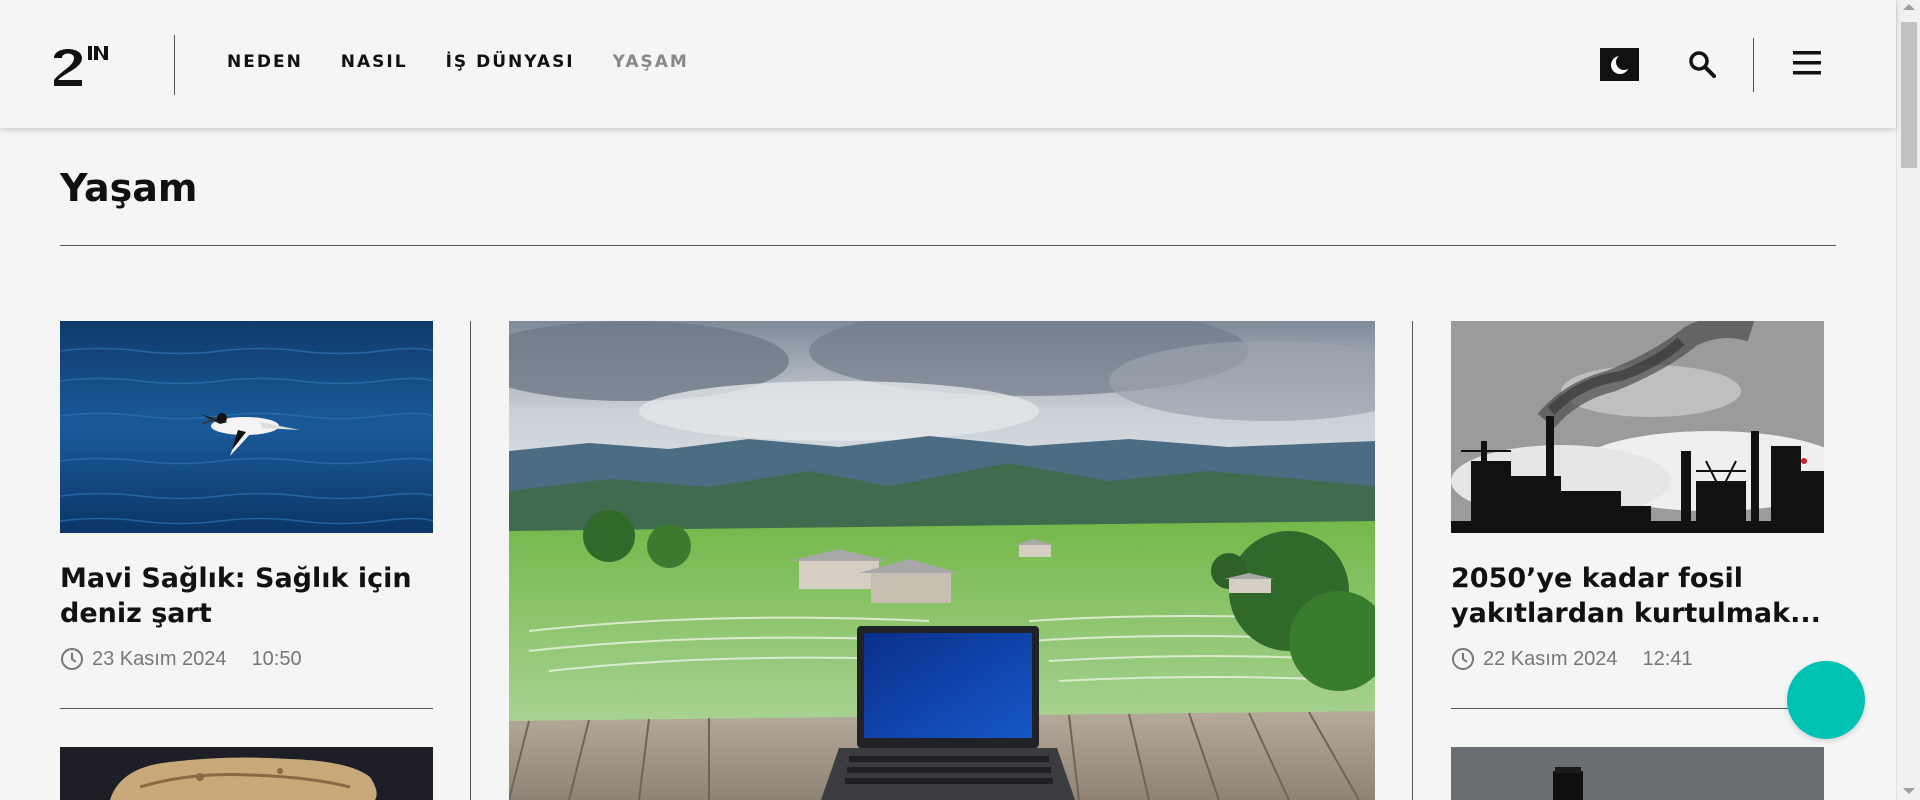 This screenshot has width=1920, height=800. Describe the element at coordinates (651, 62) in the screenshot. I see `nav-item-yasam: YAŞAM` at that location.